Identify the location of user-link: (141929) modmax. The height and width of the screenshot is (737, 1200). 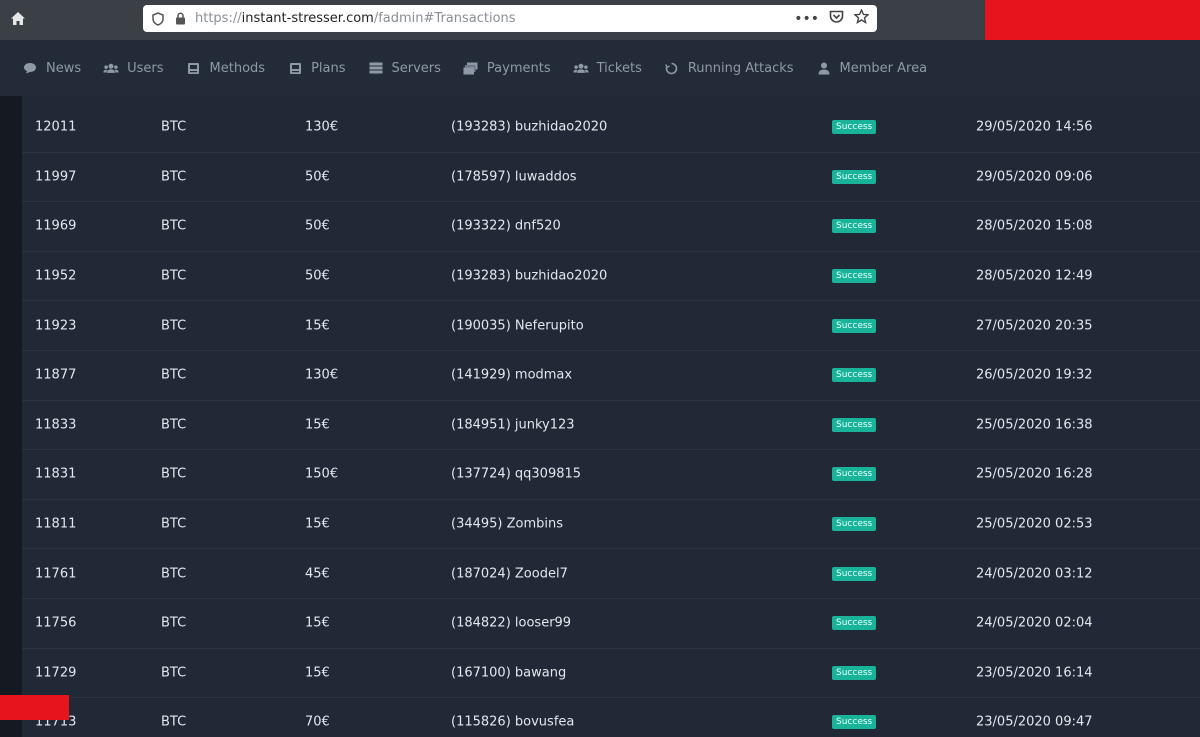
(511, 375).